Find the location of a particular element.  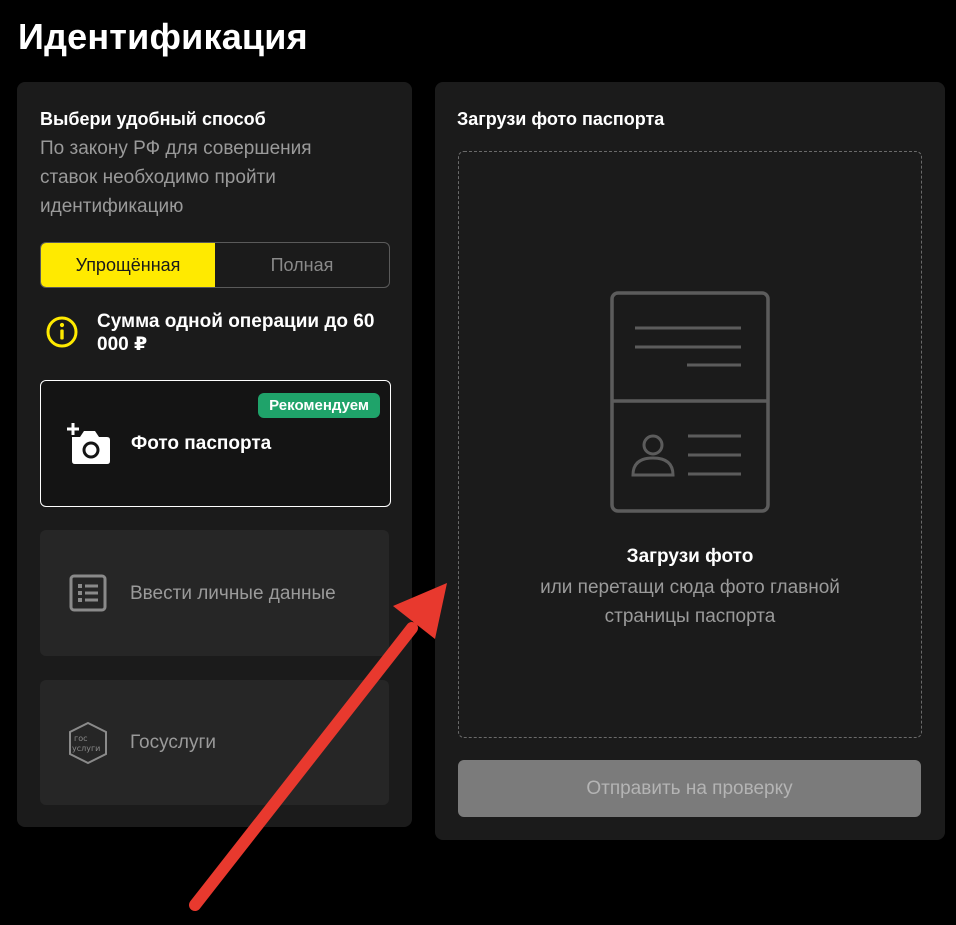

method-selection-title: Выбери удобный способ is located at coordinates (153, 119).